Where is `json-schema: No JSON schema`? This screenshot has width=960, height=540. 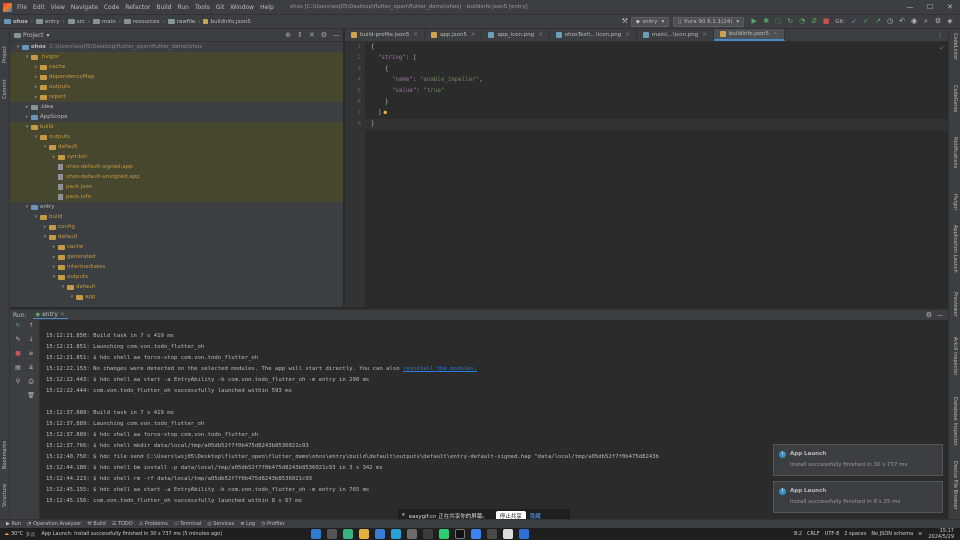 json-schema: No JSON schema is located at coordinates (892, 534).